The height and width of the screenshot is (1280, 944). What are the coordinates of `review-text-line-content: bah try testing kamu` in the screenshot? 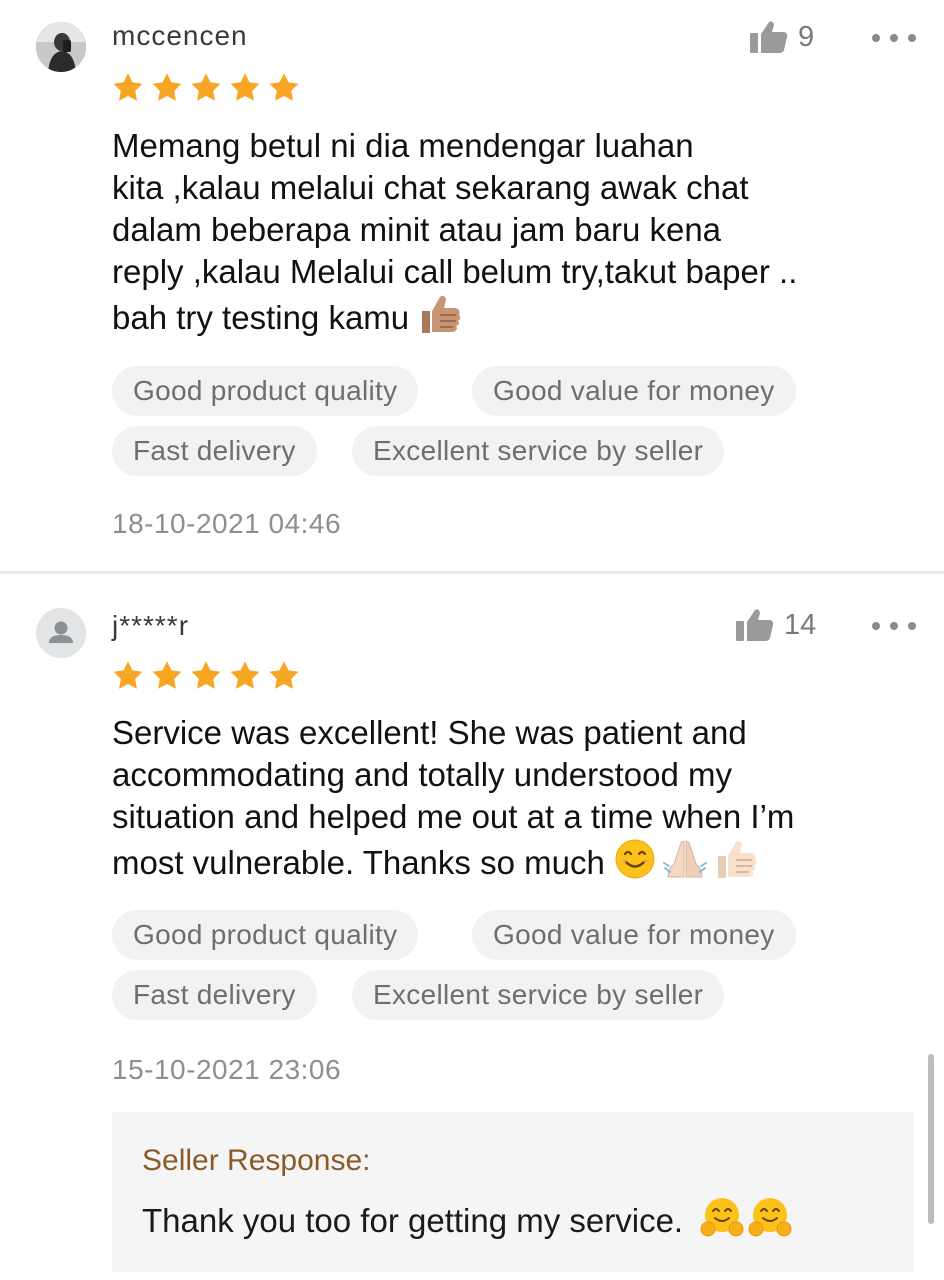 It's located at (261, 317).